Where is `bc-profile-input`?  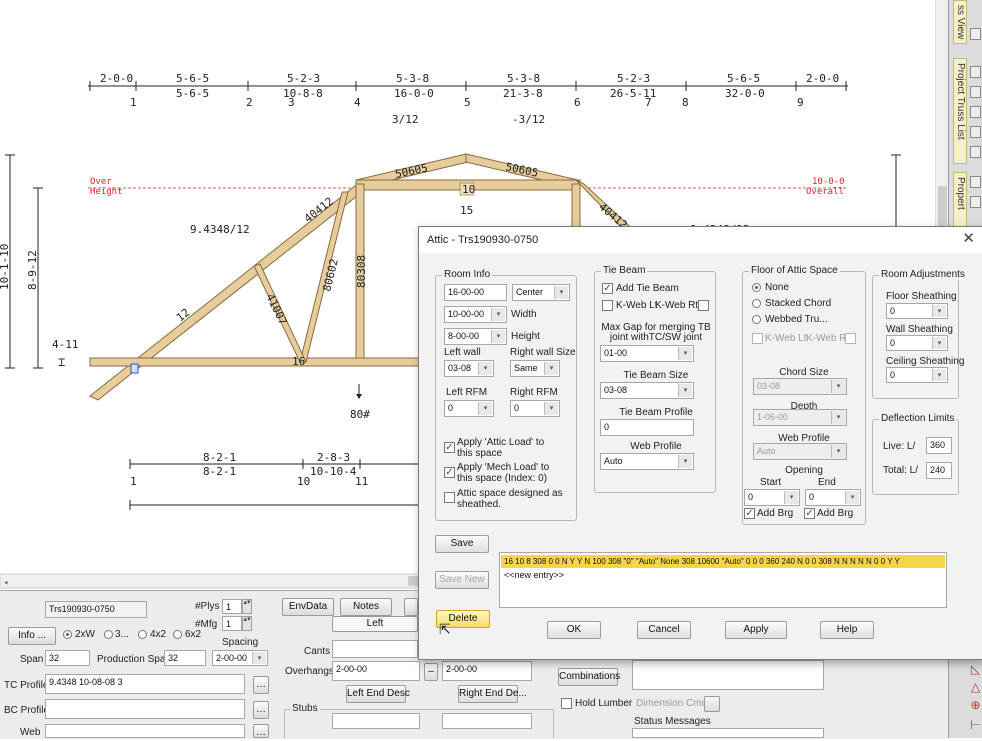
bc-profile-input is located at coordinates (145, 709).